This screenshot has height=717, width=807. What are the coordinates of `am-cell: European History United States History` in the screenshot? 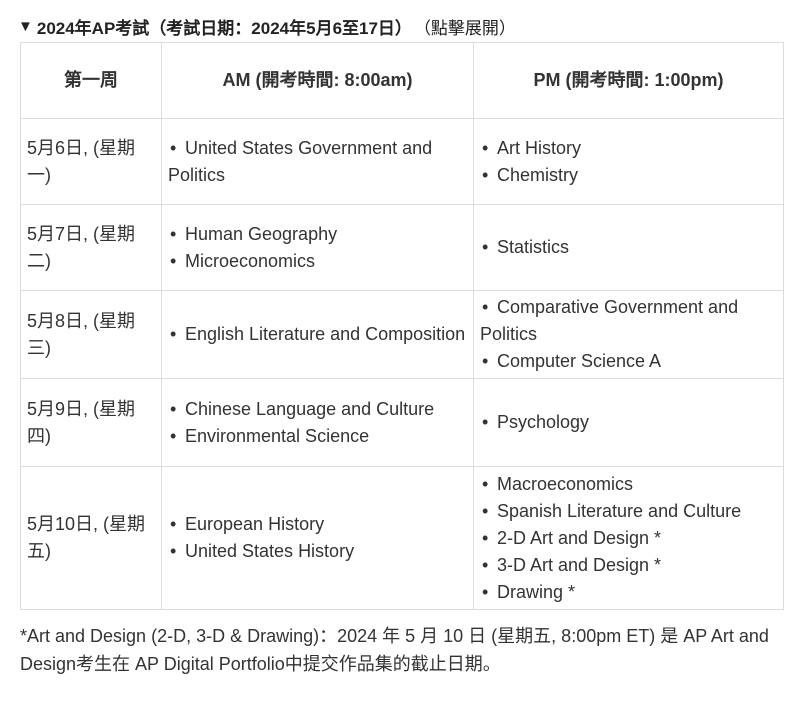 It's located at (317, 538).